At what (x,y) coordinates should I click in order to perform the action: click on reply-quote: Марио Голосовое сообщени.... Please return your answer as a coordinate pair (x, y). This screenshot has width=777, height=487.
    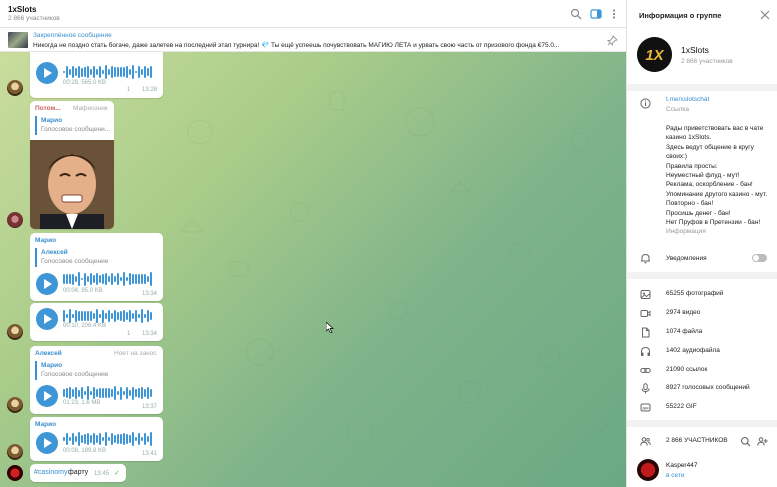
    Looking at the image, I should click on (73, 125).